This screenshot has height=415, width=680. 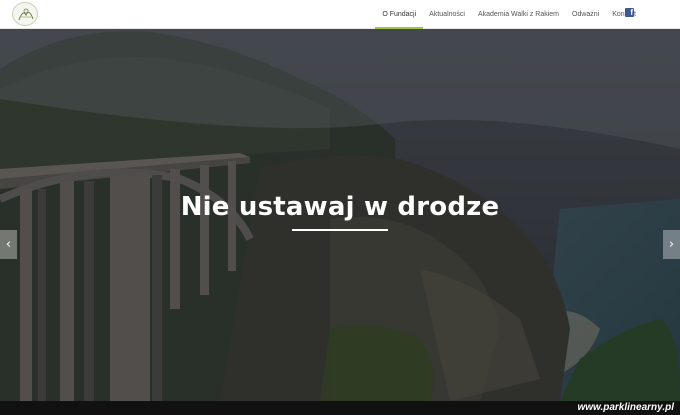 I want to click on chevron-left-icon: ‹, so click(x=8, y=244).